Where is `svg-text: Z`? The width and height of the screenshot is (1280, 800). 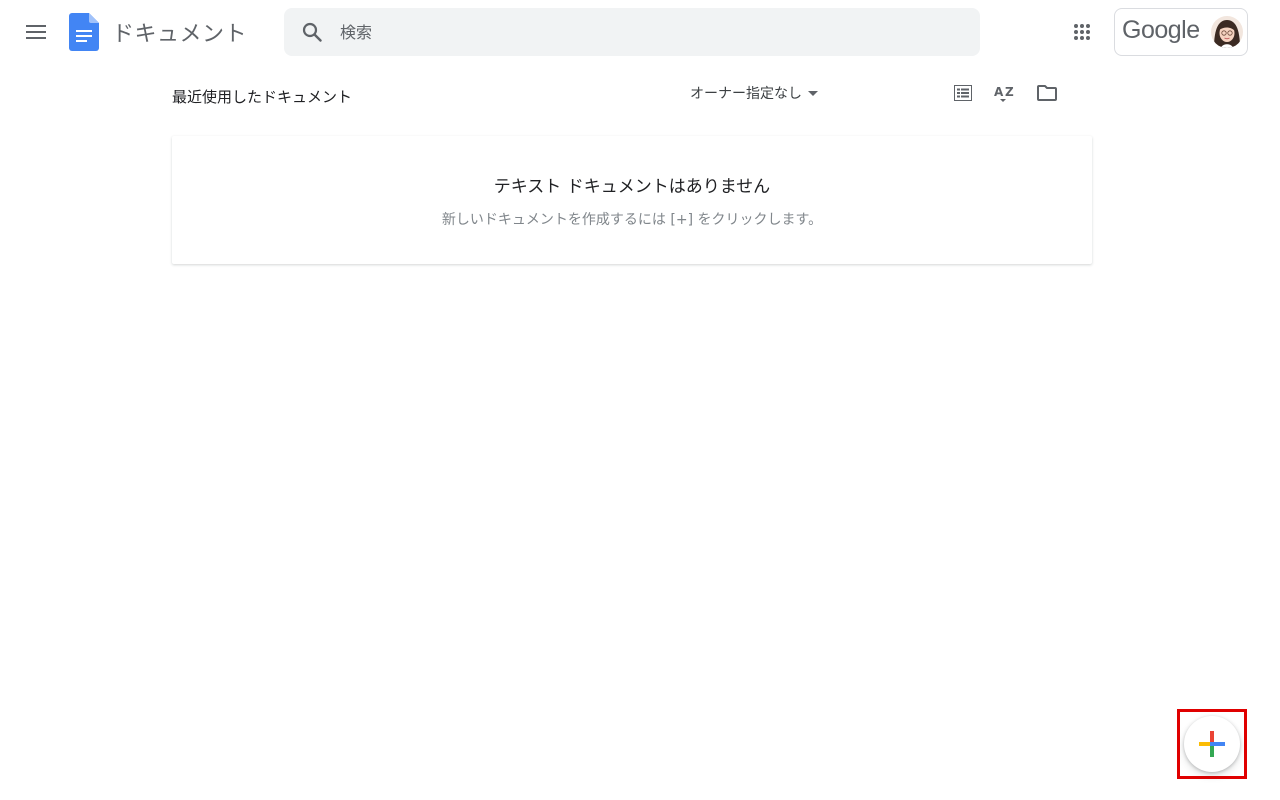 svg-text: Z is located at coordinates (1009, 92).